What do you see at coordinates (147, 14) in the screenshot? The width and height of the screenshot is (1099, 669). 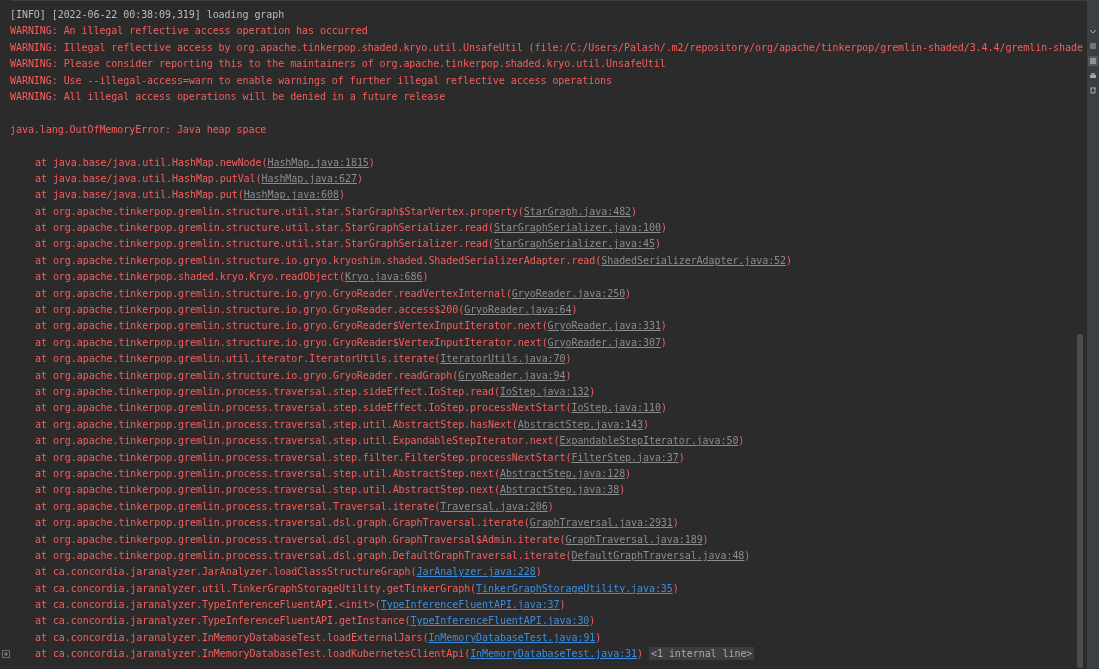 I see `log-line: [INFO] [2022-06-22 00:38:09,319] loading graph` at bounding box center [147, 14].